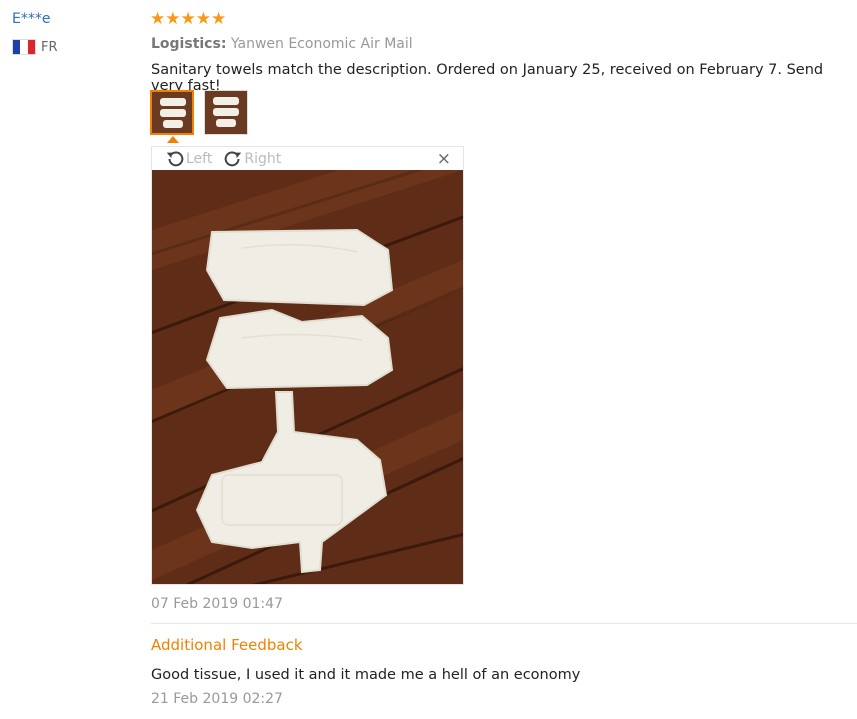 The height and width of the screenshot is (719, 857). What do you see at coordinates (444, 159) in the screenshot?
I see `close-viewer-button: ×` at bounding box center [444, 159].